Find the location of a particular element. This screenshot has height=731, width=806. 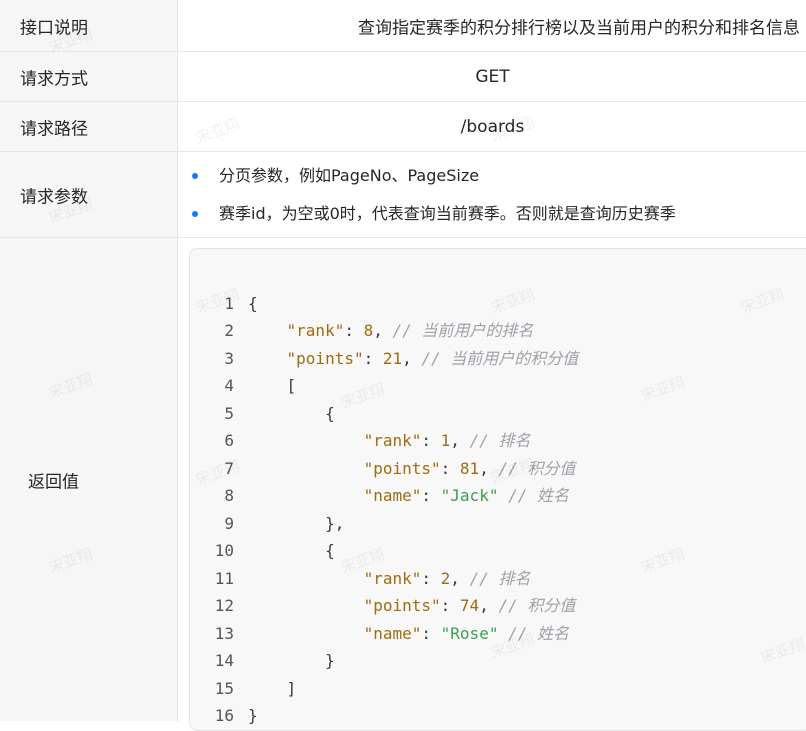

code-line: 13 "name": "Rose" // 姓名 is located at coordinates (379, 633).